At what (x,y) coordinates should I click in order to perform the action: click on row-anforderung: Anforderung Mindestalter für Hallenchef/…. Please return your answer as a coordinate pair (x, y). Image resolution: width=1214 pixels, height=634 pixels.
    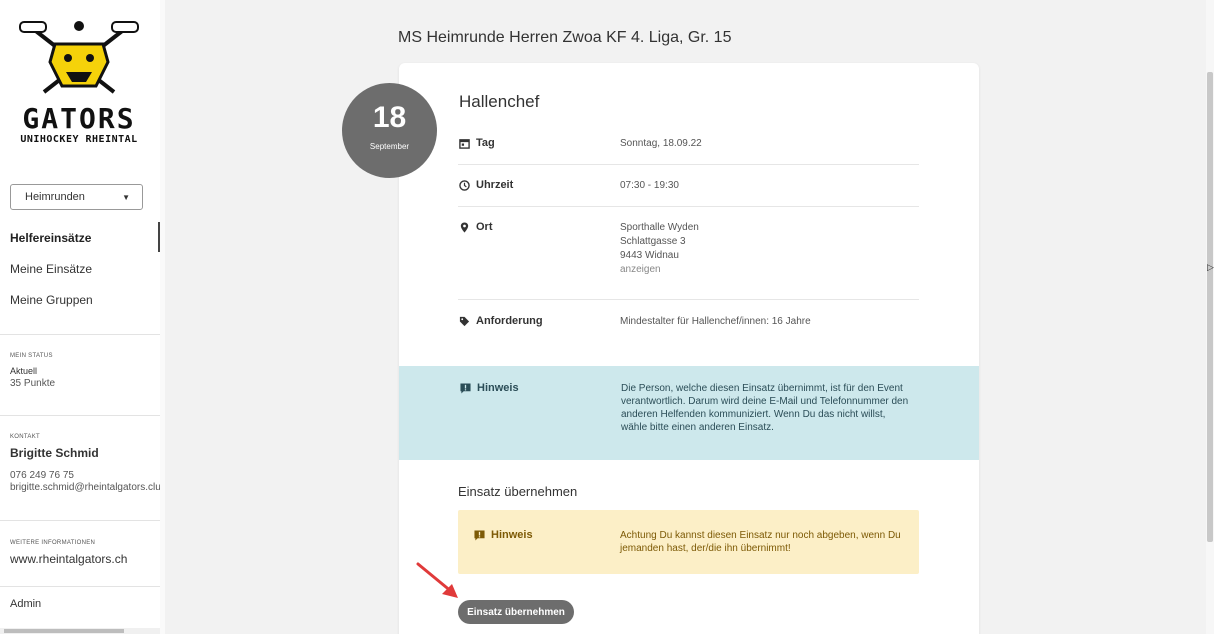
    Looking at the image, I should click on (688, 329).